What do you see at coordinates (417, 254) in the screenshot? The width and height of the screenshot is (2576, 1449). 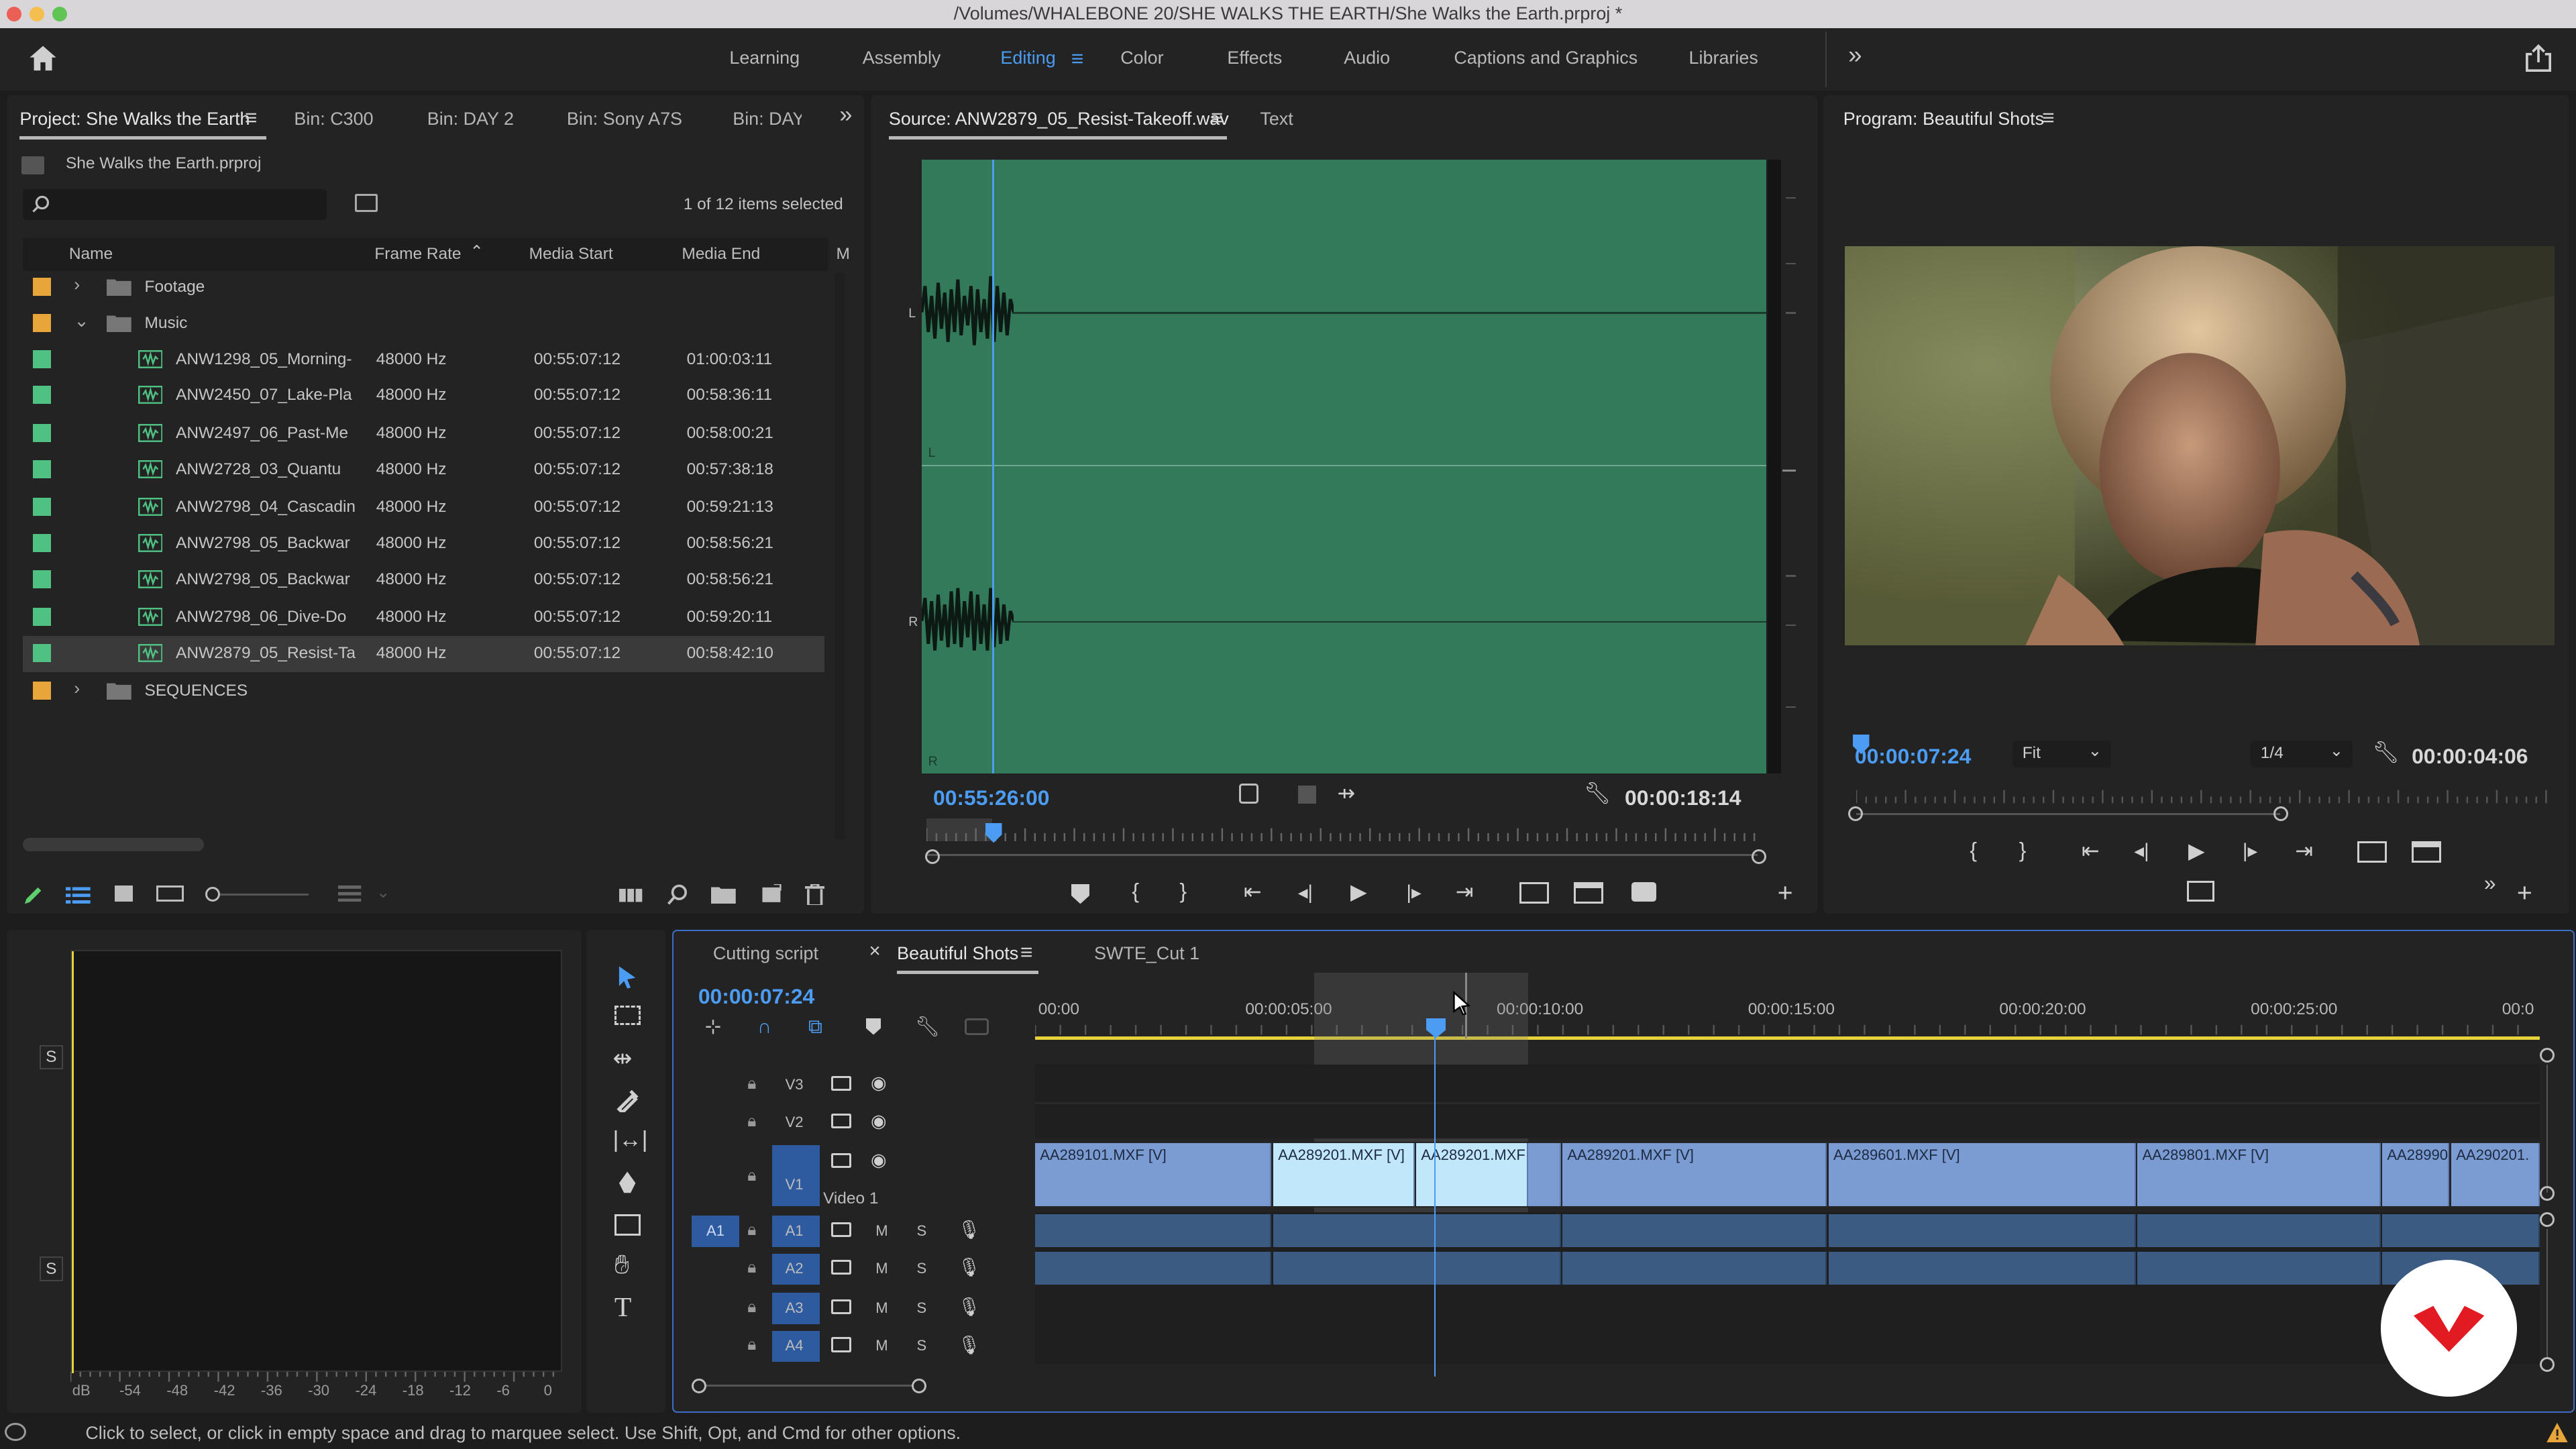 I see `column-frame-rate: Frame Rate` at bounding box center [417, 254].